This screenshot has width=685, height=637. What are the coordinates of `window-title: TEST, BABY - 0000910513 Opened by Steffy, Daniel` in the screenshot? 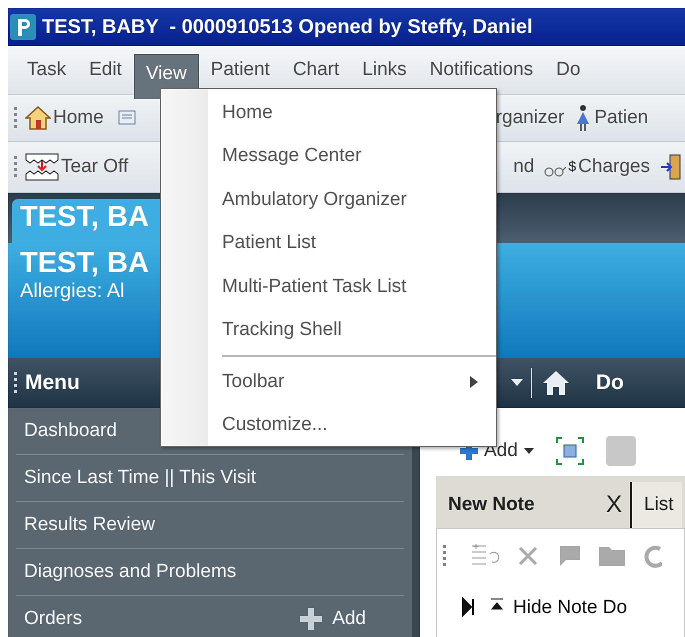 It's located at (287, 27).